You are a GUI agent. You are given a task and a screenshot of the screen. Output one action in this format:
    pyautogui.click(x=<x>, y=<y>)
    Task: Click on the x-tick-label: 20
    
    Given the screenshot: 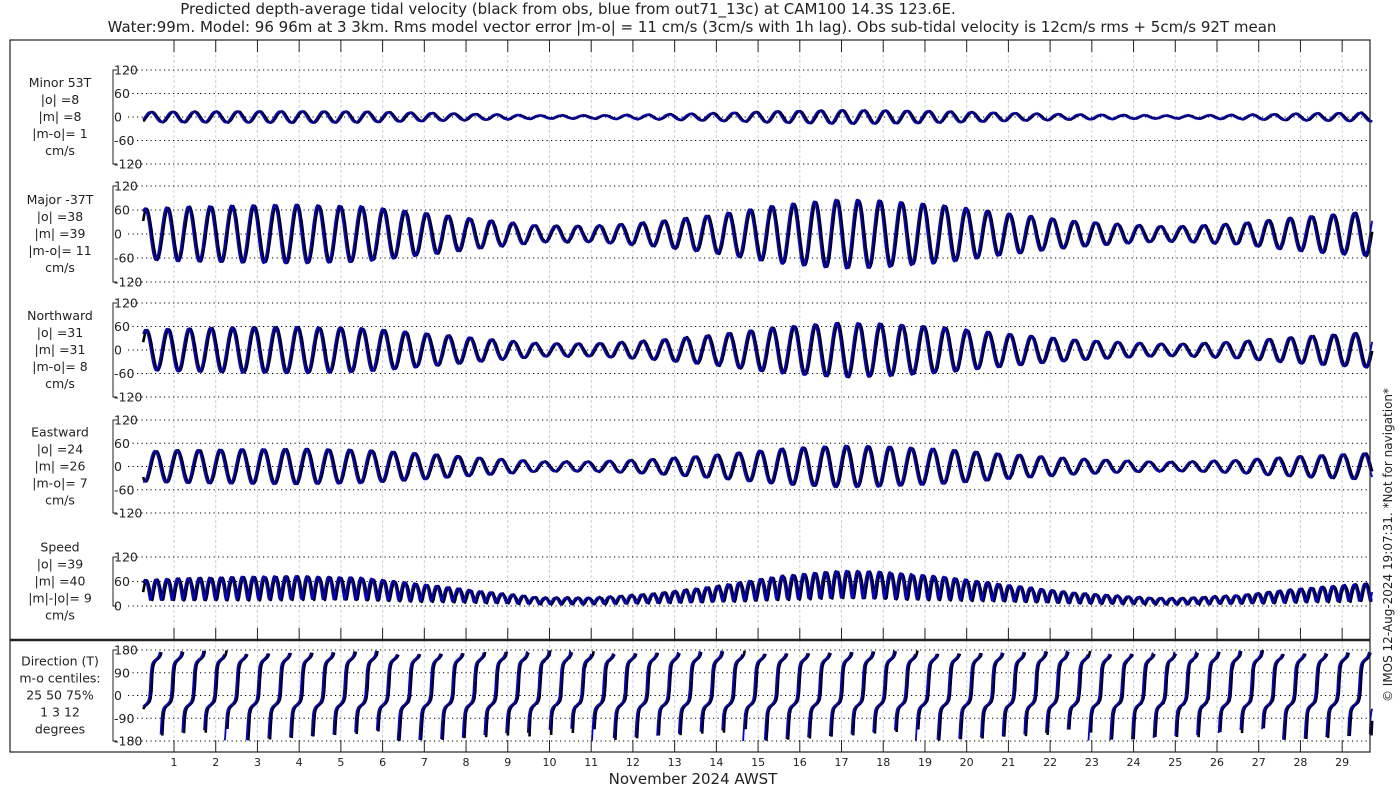 What is the action you would take?
    pyautogui.click(x=967, y=762)
    